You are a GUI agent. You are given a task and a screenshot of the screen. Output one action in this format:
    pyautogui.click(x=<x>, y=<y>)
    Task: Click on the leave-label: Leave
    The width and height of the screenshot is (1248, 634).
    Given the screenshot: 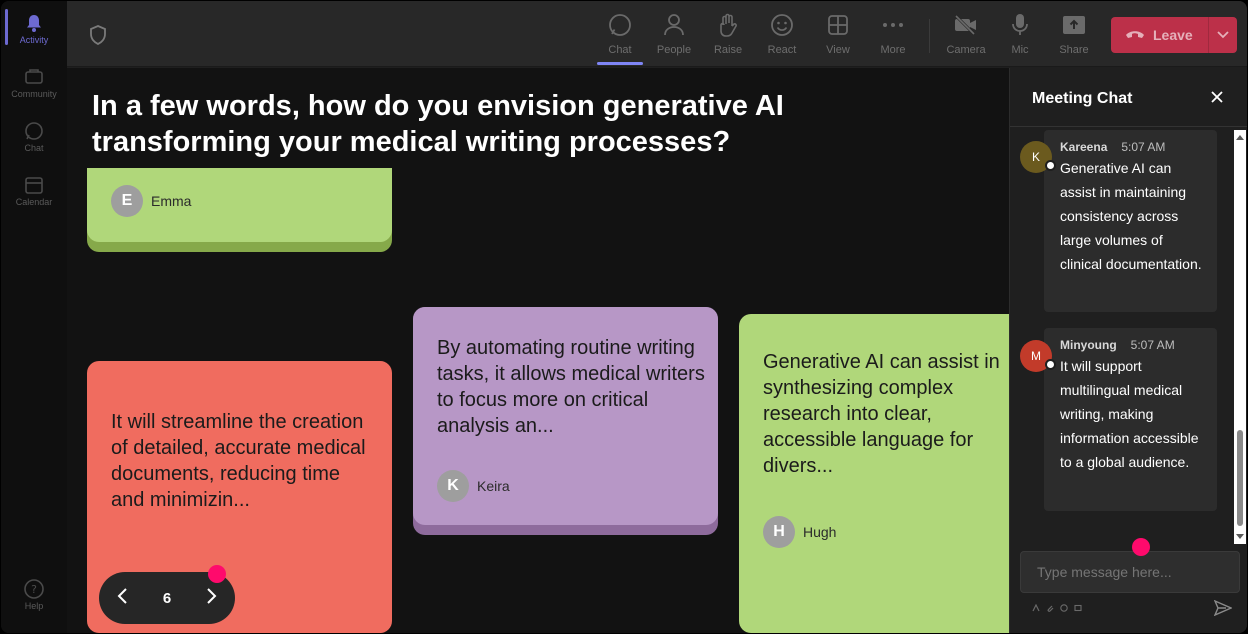 What is the action you would take?
    pyautogui.click(x=1173, y=35)
    